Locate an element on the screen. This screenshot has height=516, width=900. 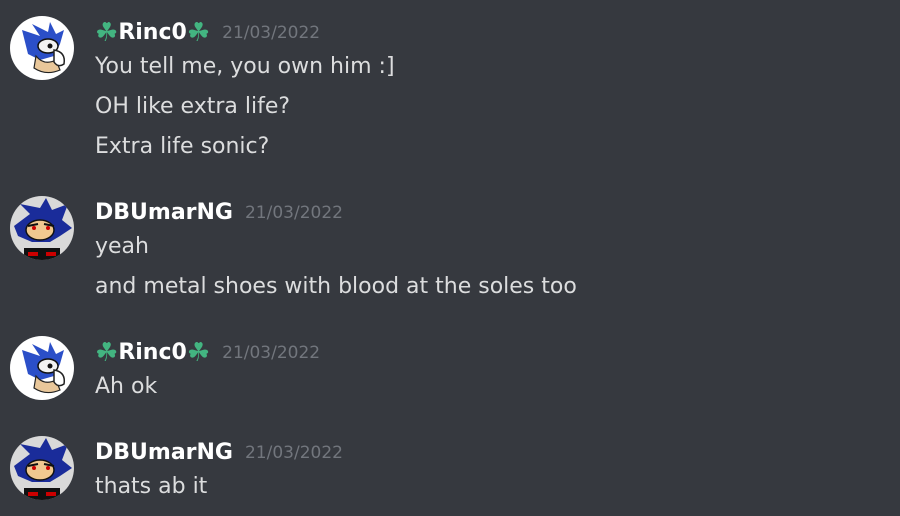
message-text: yeah is located at coordinates (122, 246).